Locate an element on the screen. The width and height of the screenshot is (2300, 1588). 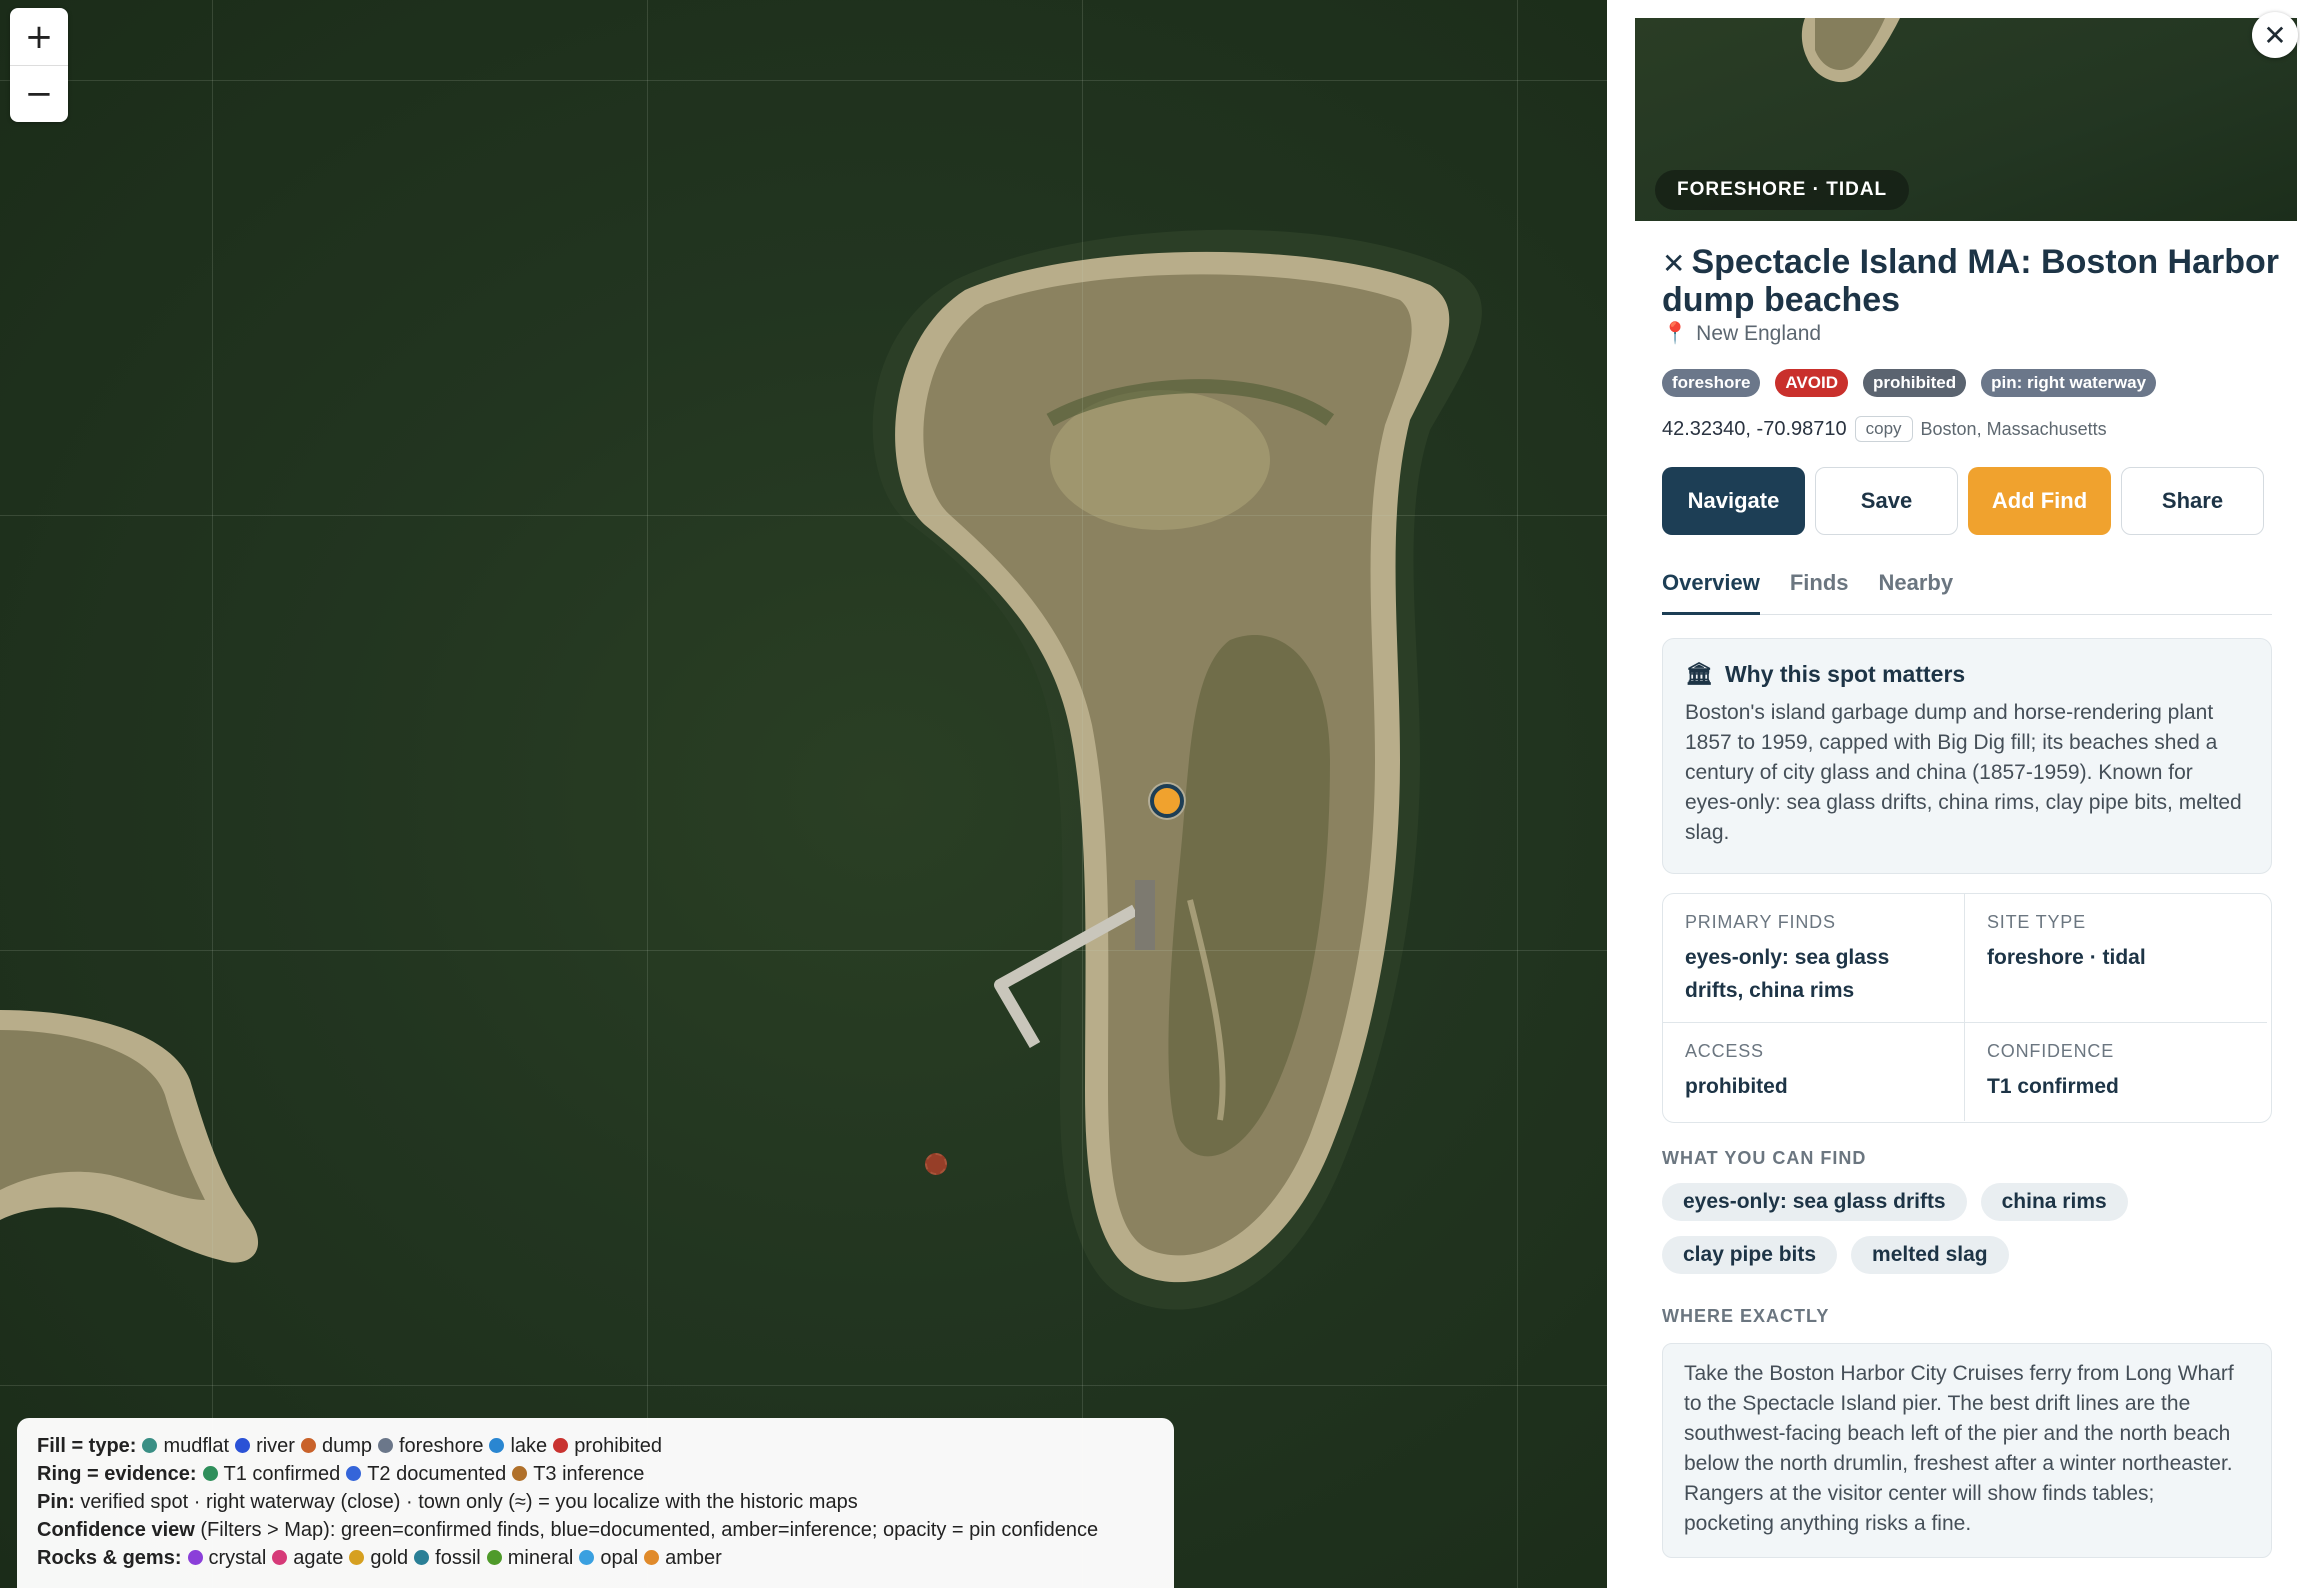
region-text: New England is located at coordinates (1759, 333).